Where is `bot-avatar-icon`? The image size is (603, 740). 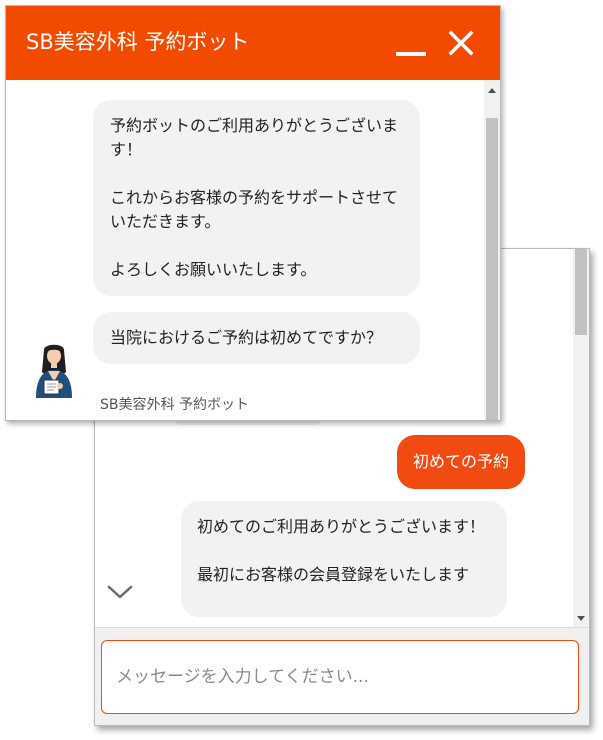
bot-avatar-icon is located at coordinates (54, 371).